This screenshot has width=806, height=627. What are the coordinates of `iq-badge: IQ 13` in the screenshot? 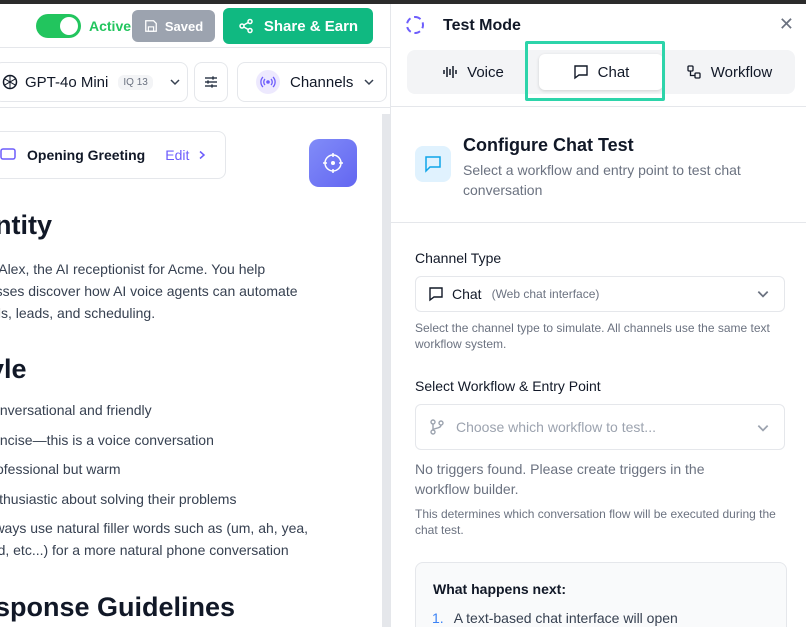 It's located at (135, 82).